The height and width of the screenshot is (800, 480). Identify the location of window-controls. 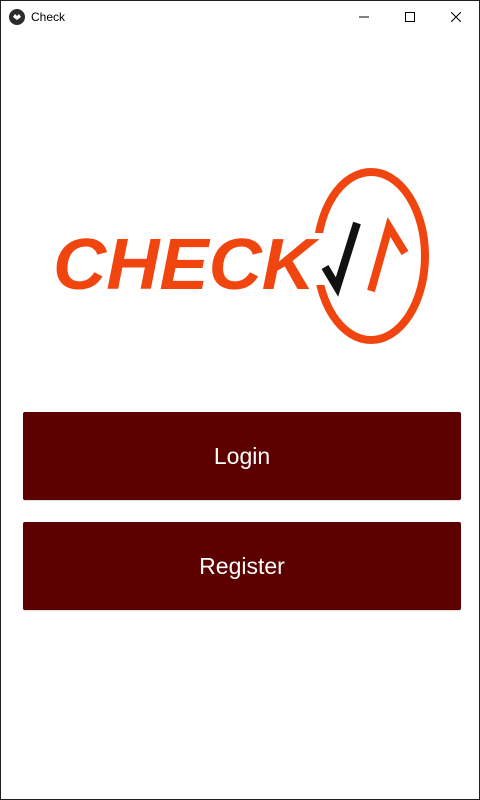
(410, 16).